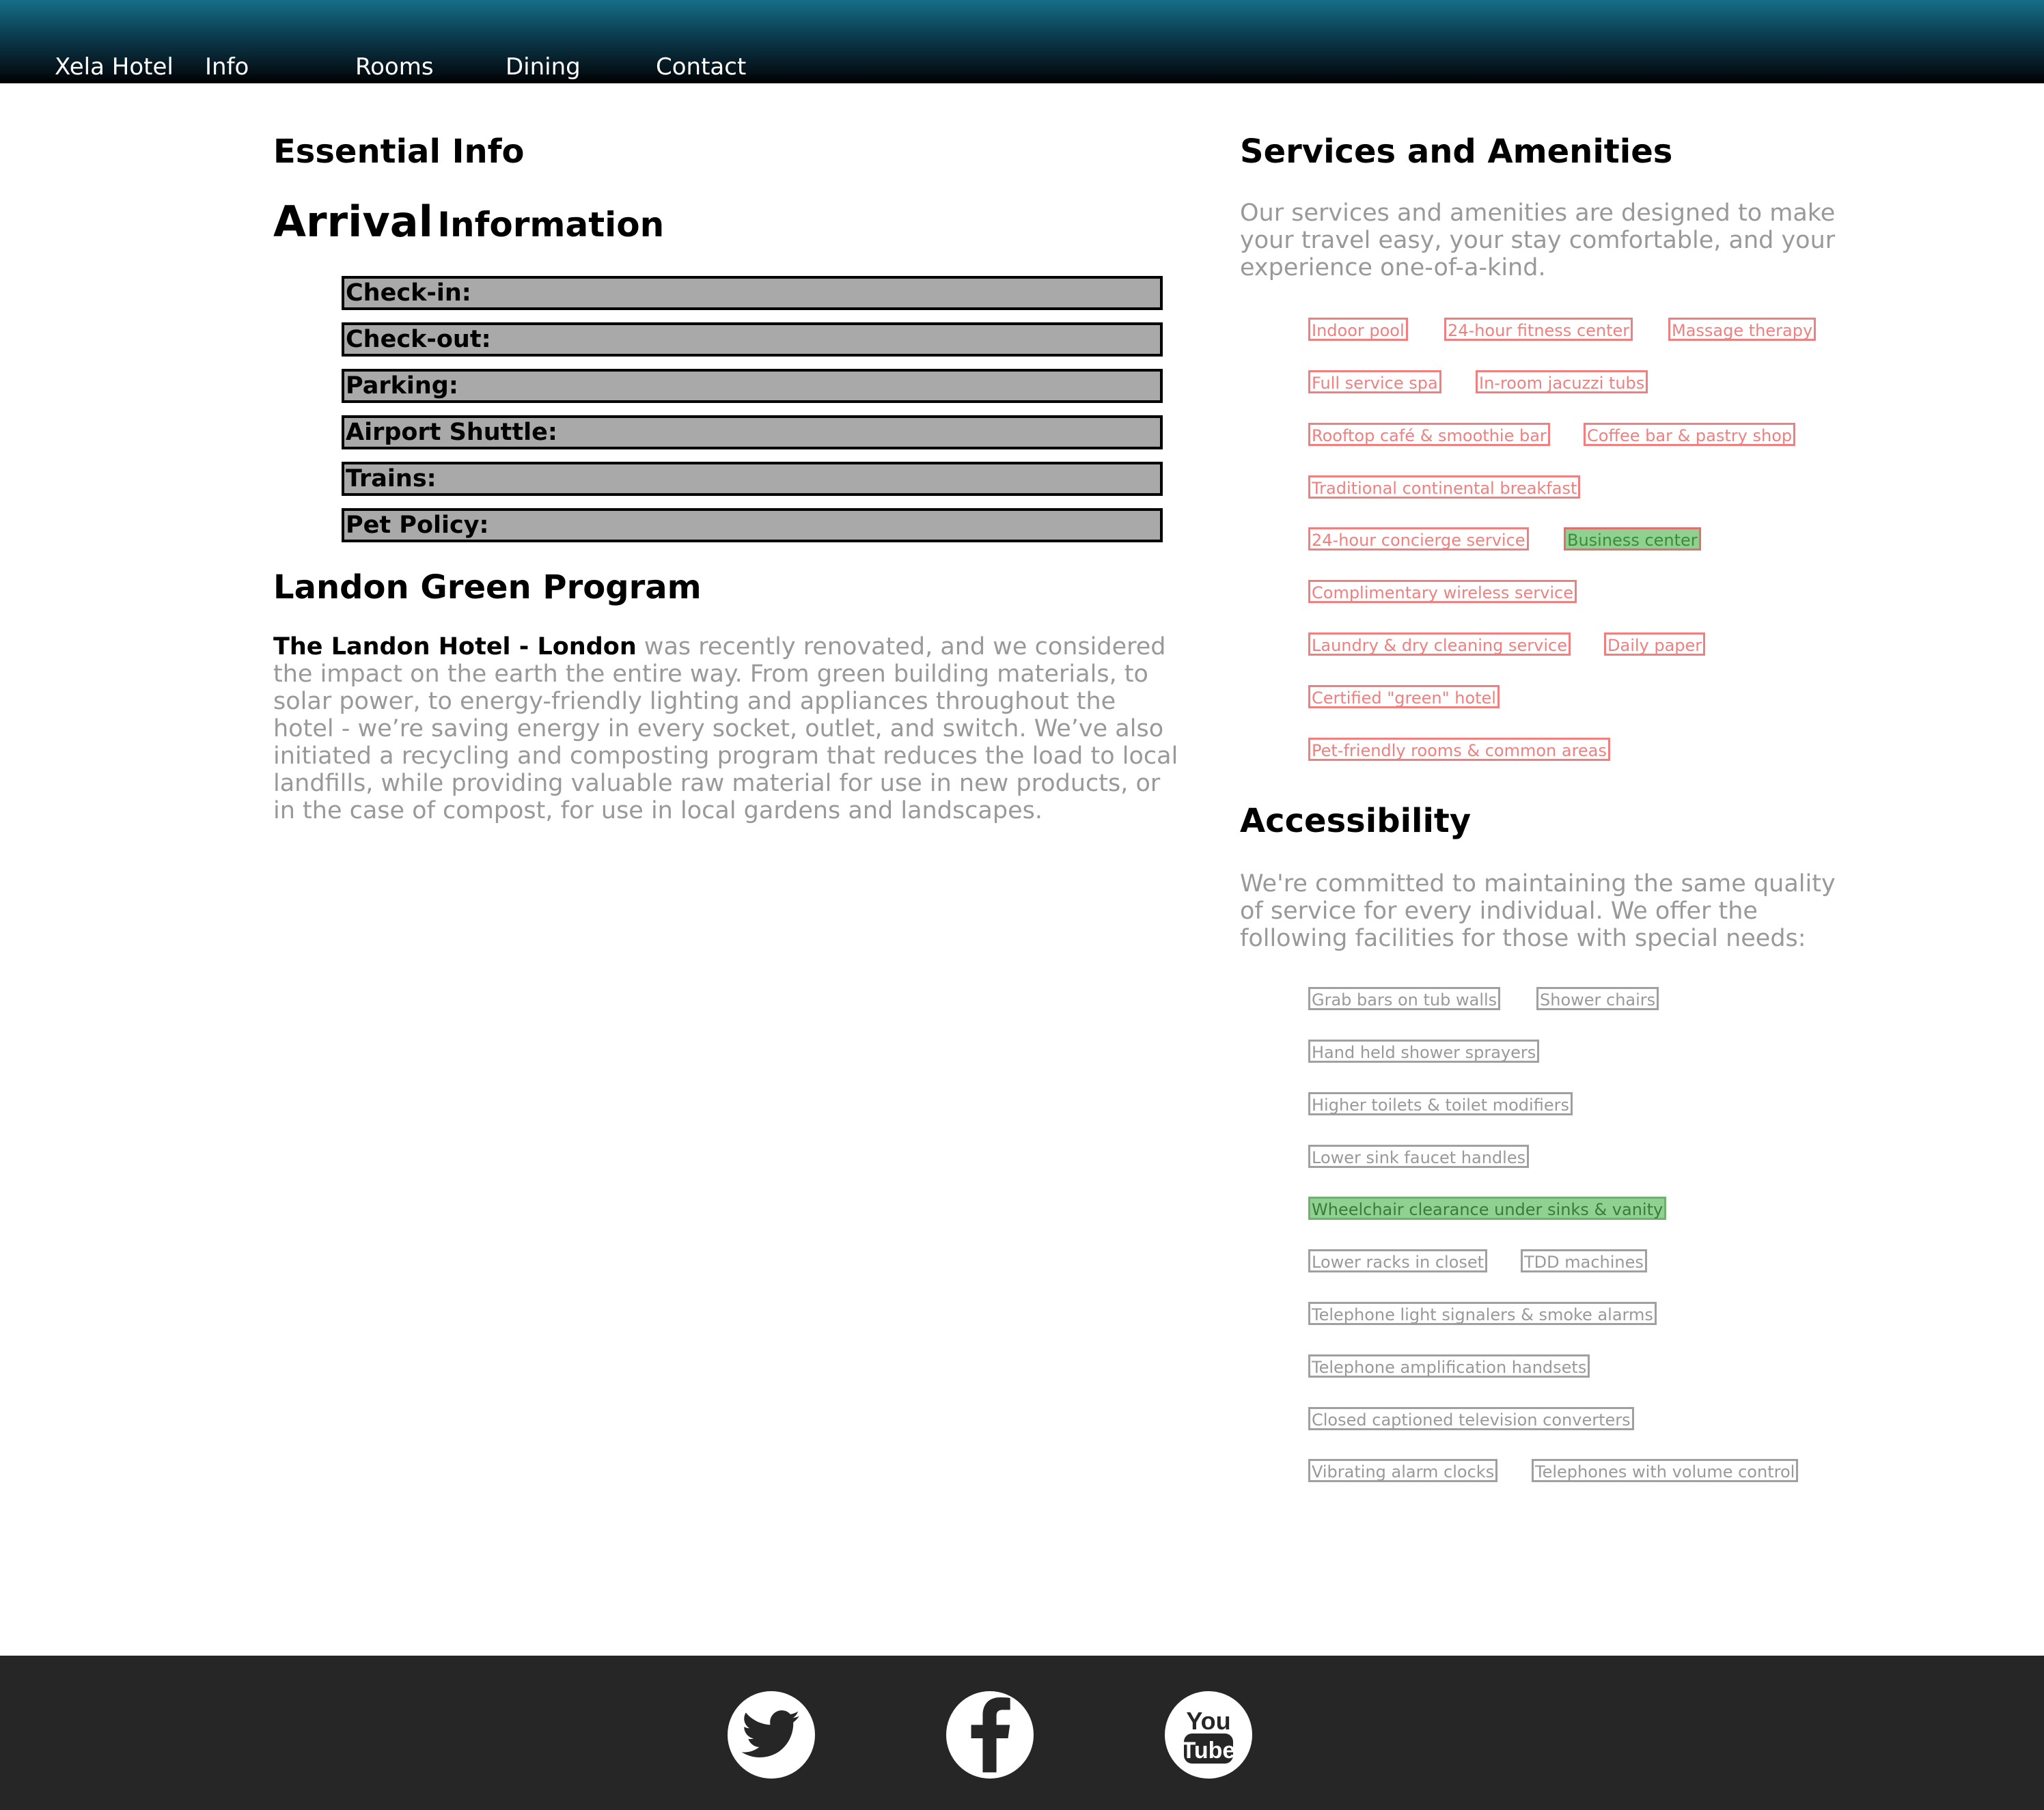  I want to click on arrival-heading-sub: Information, so click(551, 225).